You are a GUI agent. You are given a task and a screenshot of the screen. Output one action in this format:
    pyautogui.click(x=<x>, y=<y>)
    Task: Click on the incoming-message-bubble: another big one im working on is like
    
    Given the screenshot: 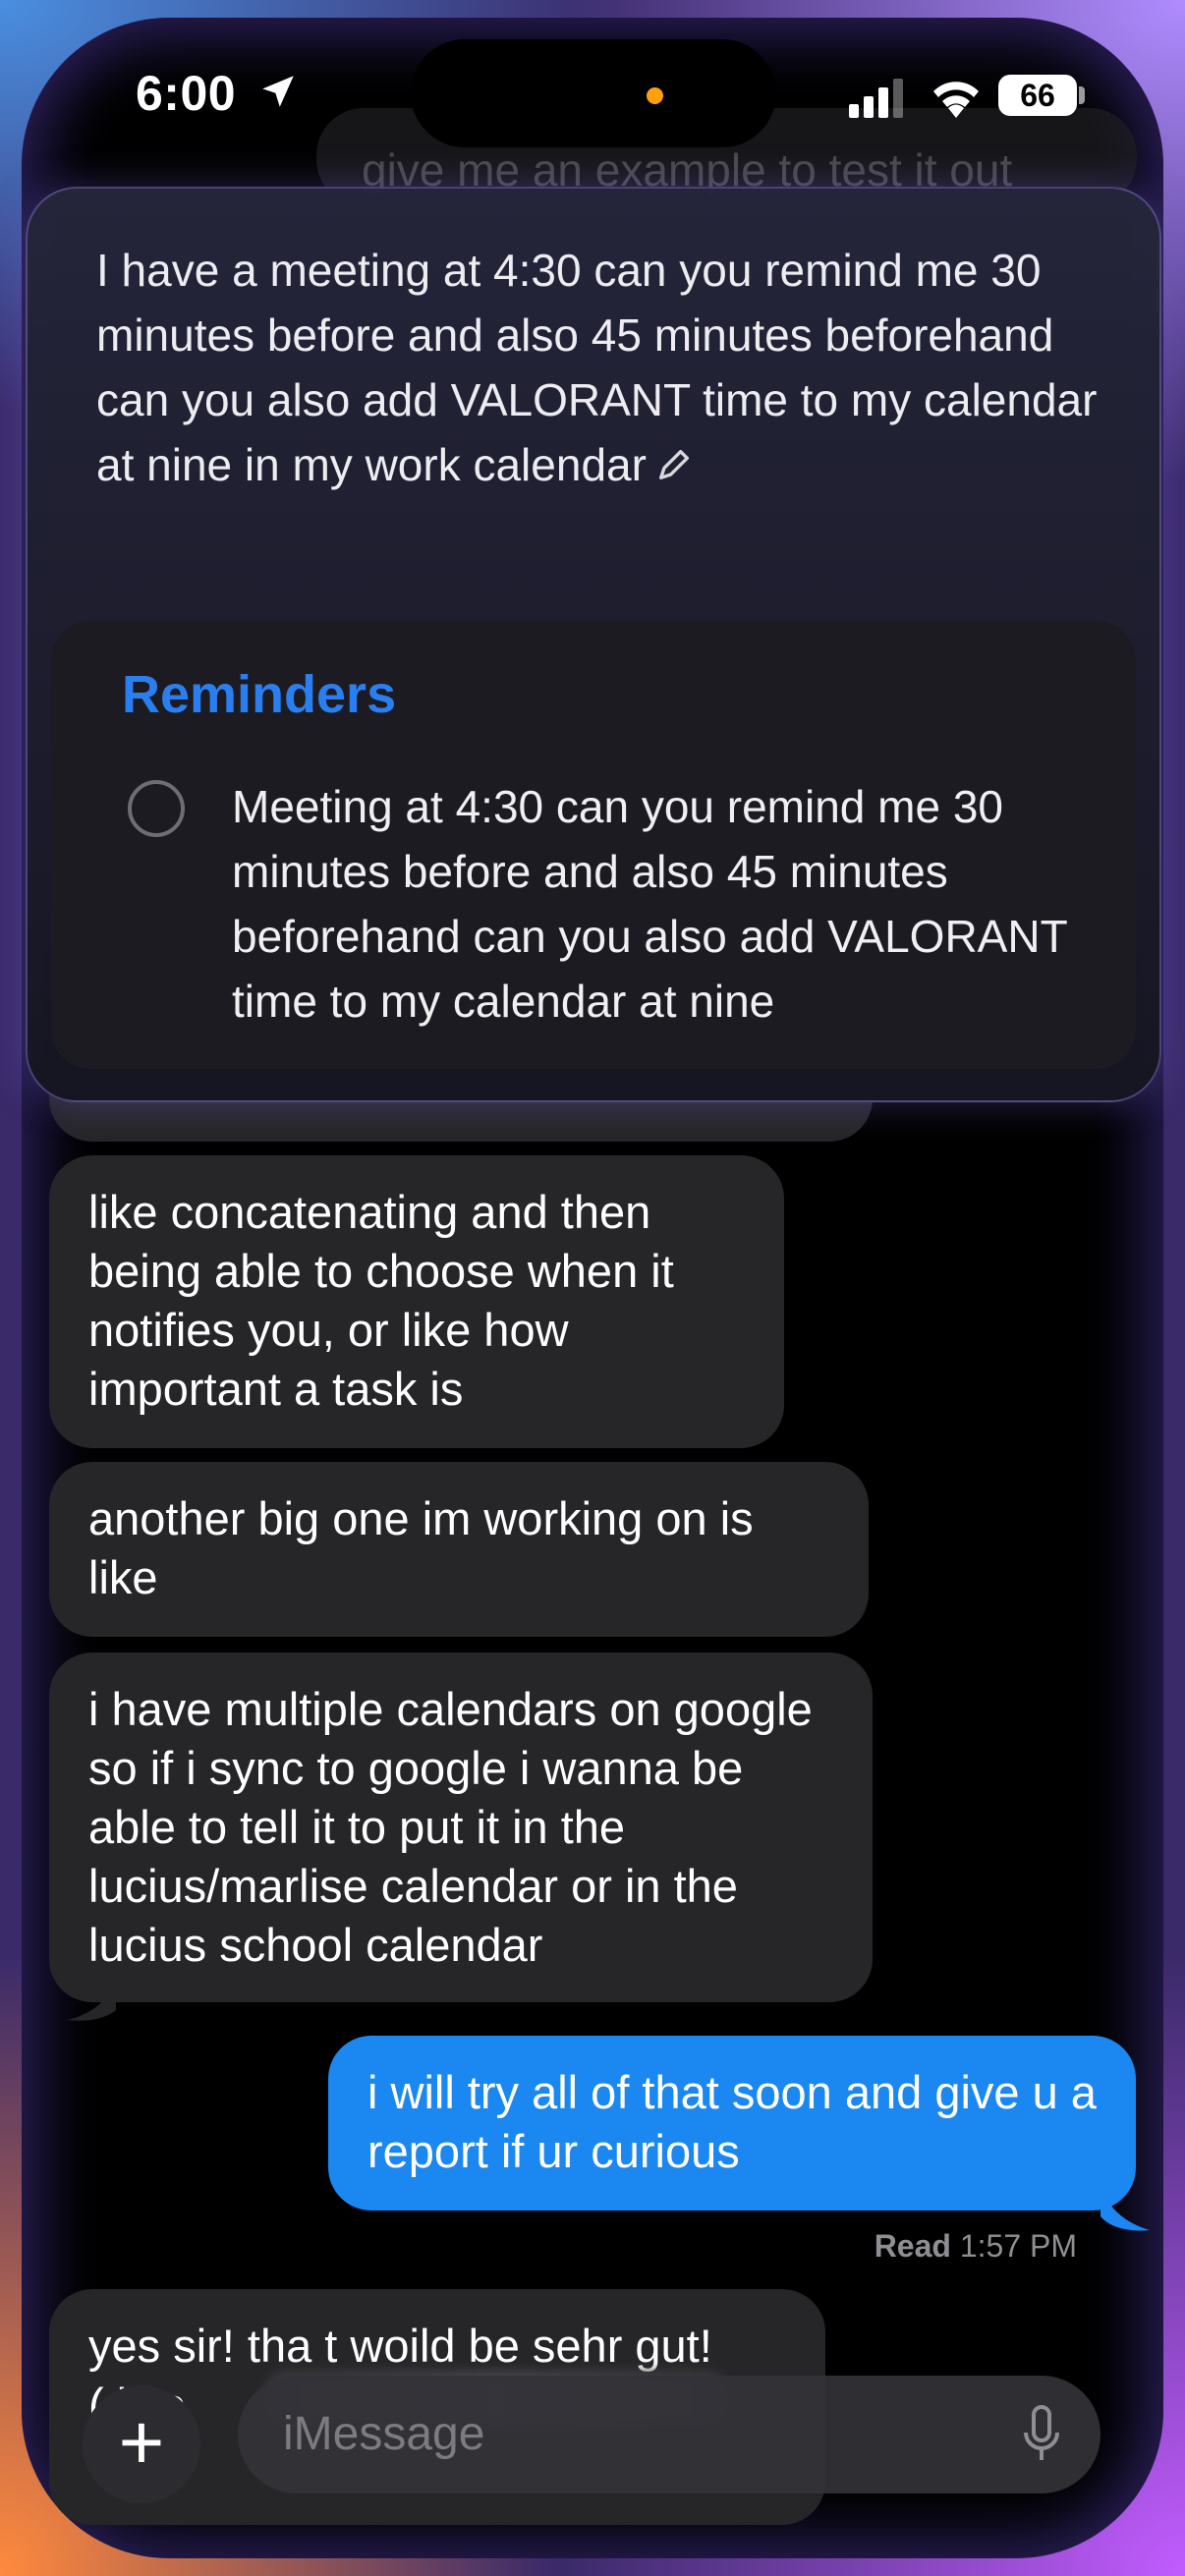 What is the action you would take?
    pyautogui.click(x=459, y=1549)
    